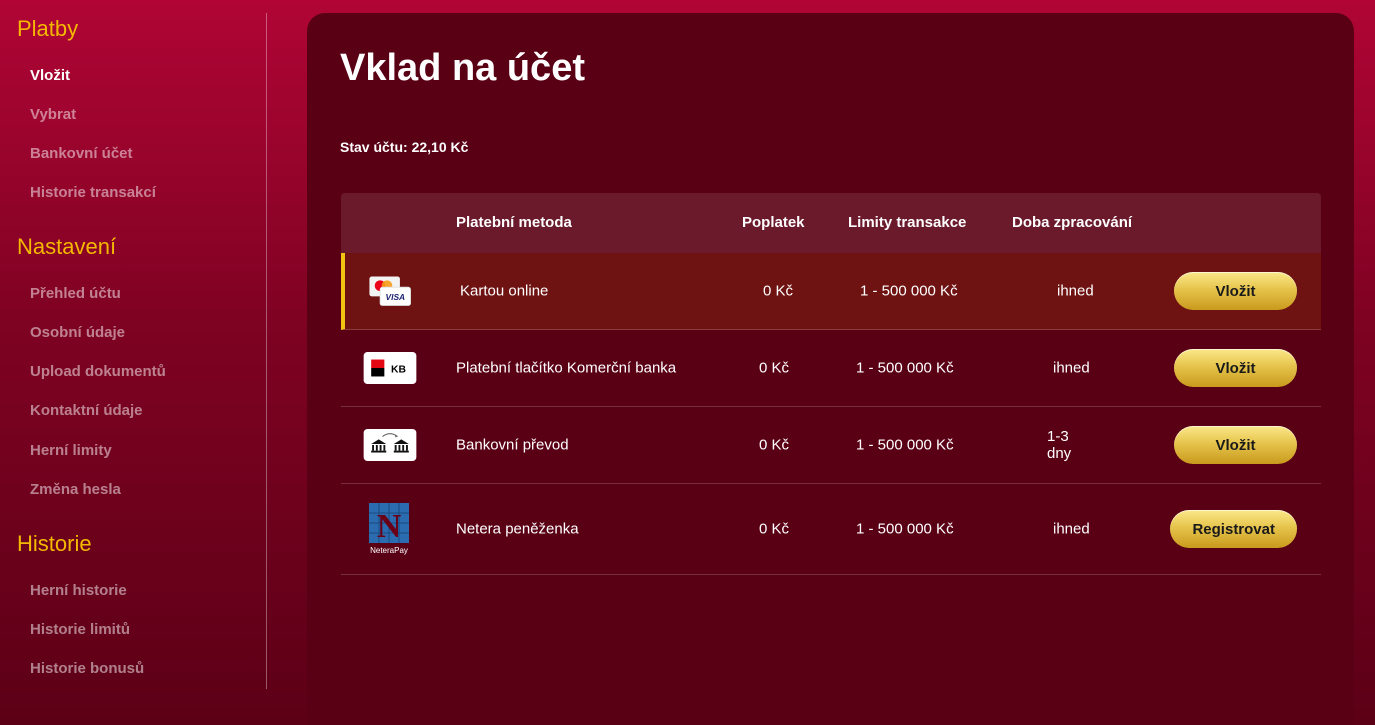 The height and width of the screenshot is (725, 1375). Describe the element at coordinates (396, 297) in the screenshot. I see `visa-logo-text: VISA` at that location.